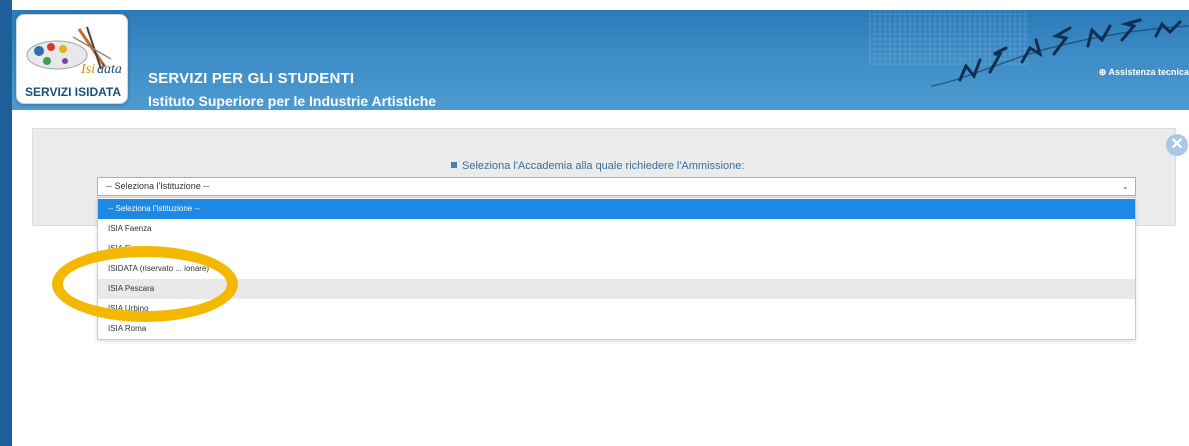  What do you see at coordinates (616, 309) in the screenshot?
I see `option-isia-urbino: ISIA Urbino` at bounding box center [616, 309].